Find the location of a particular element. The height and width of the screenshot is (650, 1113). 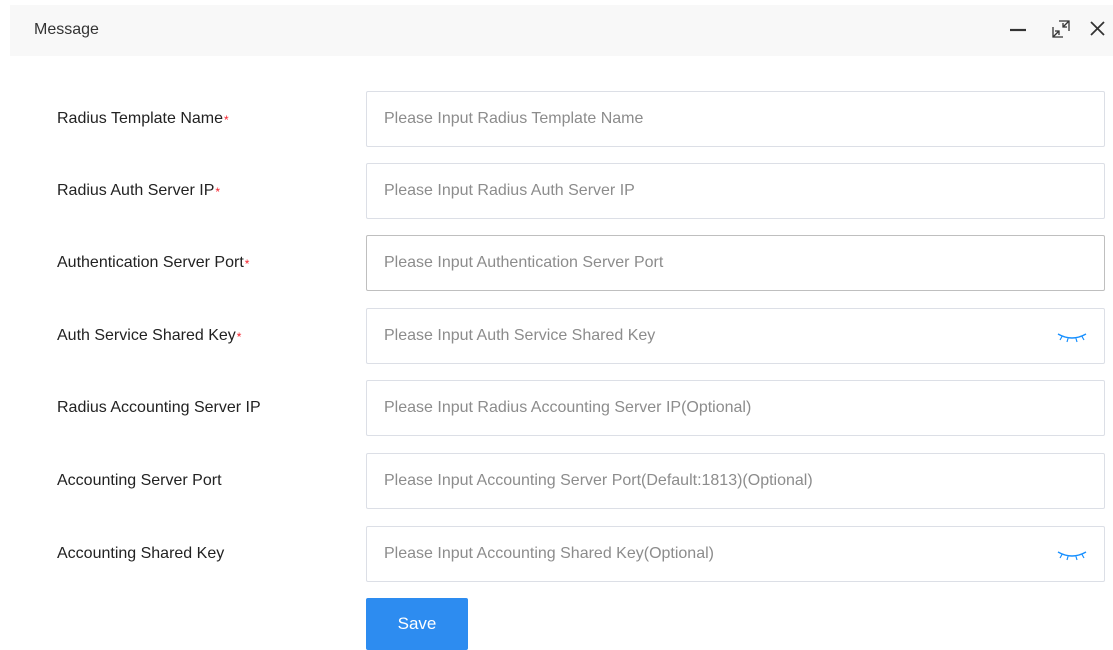

minimize-icon is located at coordinates (1019, 29).